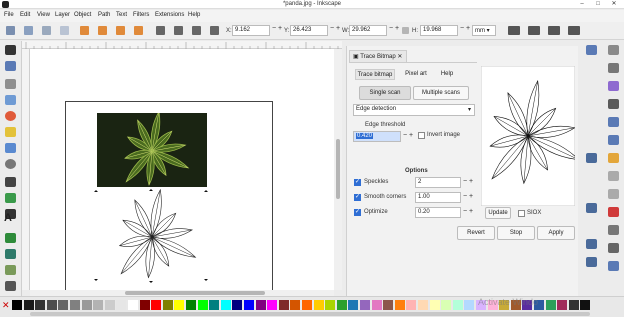 The image size is (624, 317). What do you see at coordinates (465, 197) in the screenshot?
I see `smooth-corners-minus-button: −` at bounding box center [465, 197].